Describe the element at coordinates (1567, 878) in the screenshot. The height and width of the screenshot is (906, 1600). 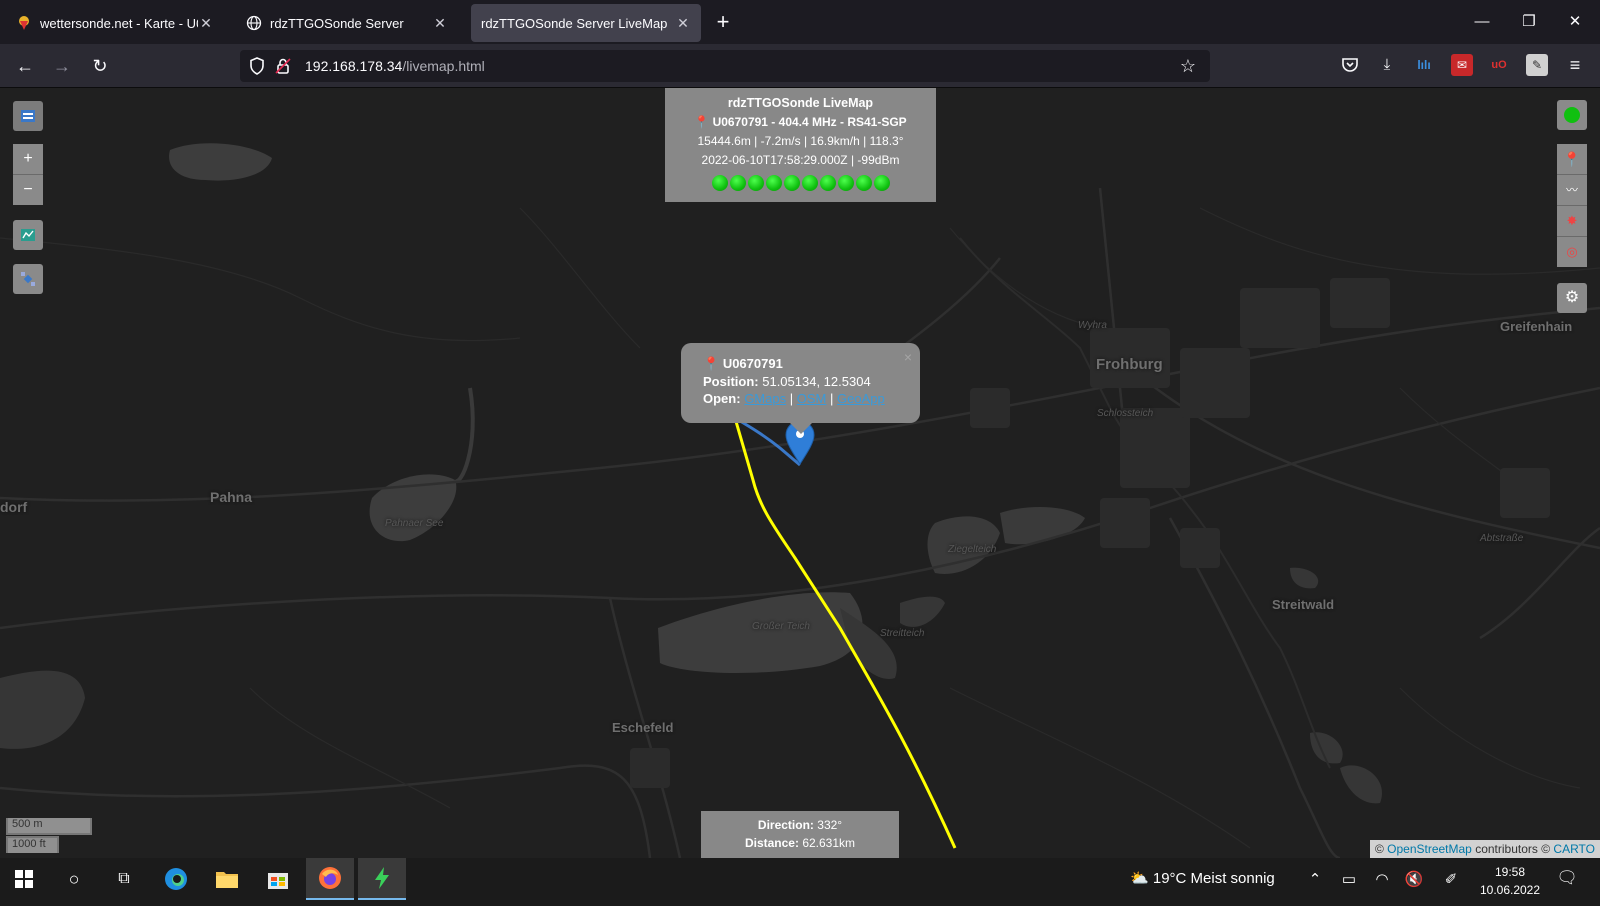
I see `notification-icon: 🗨` at that location.